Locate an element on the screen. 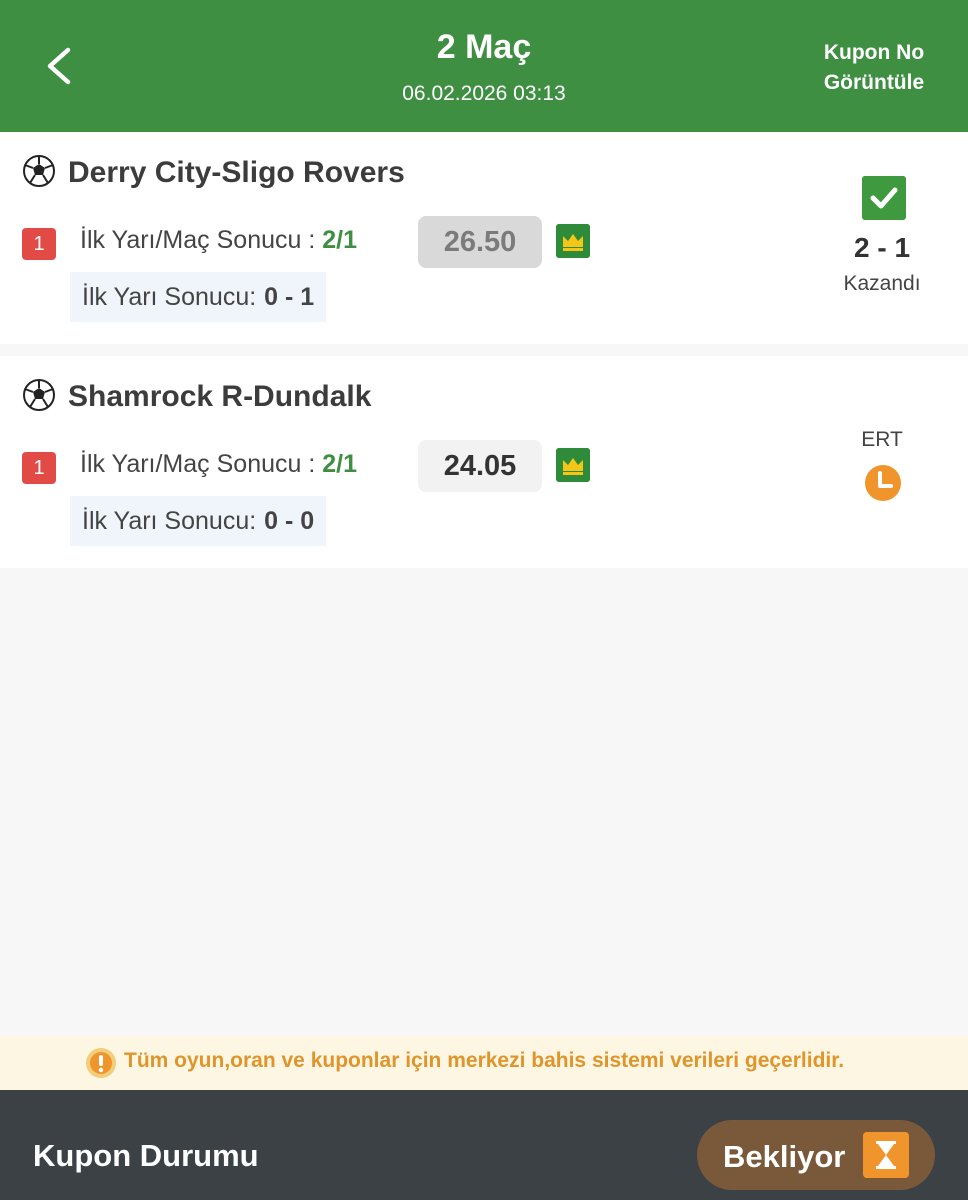 This screenshot has height=1200, width=968. odds-value: 26.50 is located at coordinates (480, 242).